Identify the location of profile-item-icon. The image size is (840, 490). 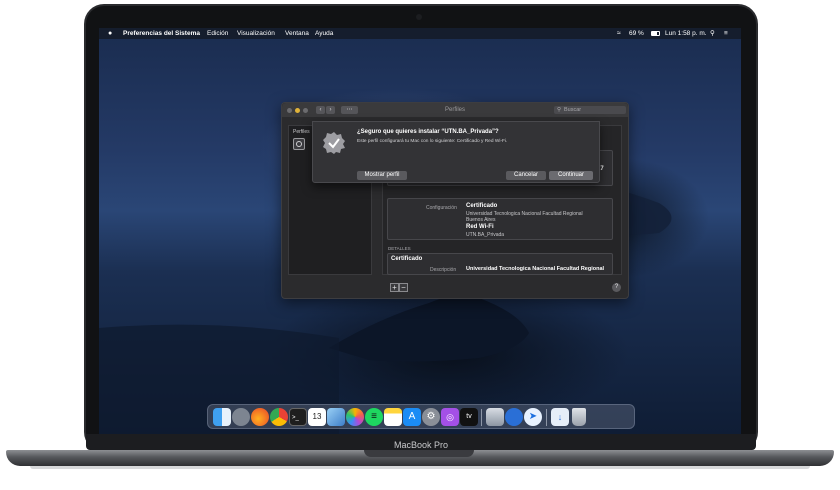
(299, 144).